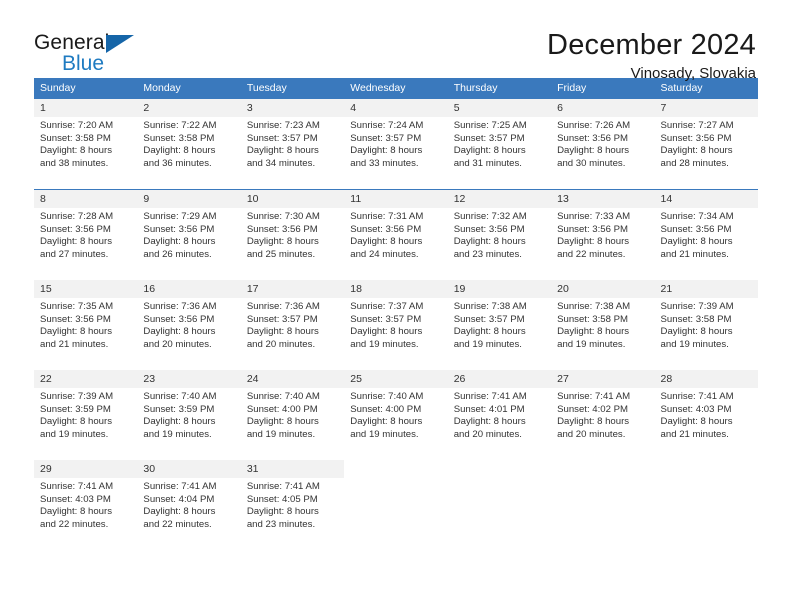  Describe the element at coordinates (490, 216) in the screenshot. I see `sunrise-text: Sunrise: 7:32 AM` at that location.